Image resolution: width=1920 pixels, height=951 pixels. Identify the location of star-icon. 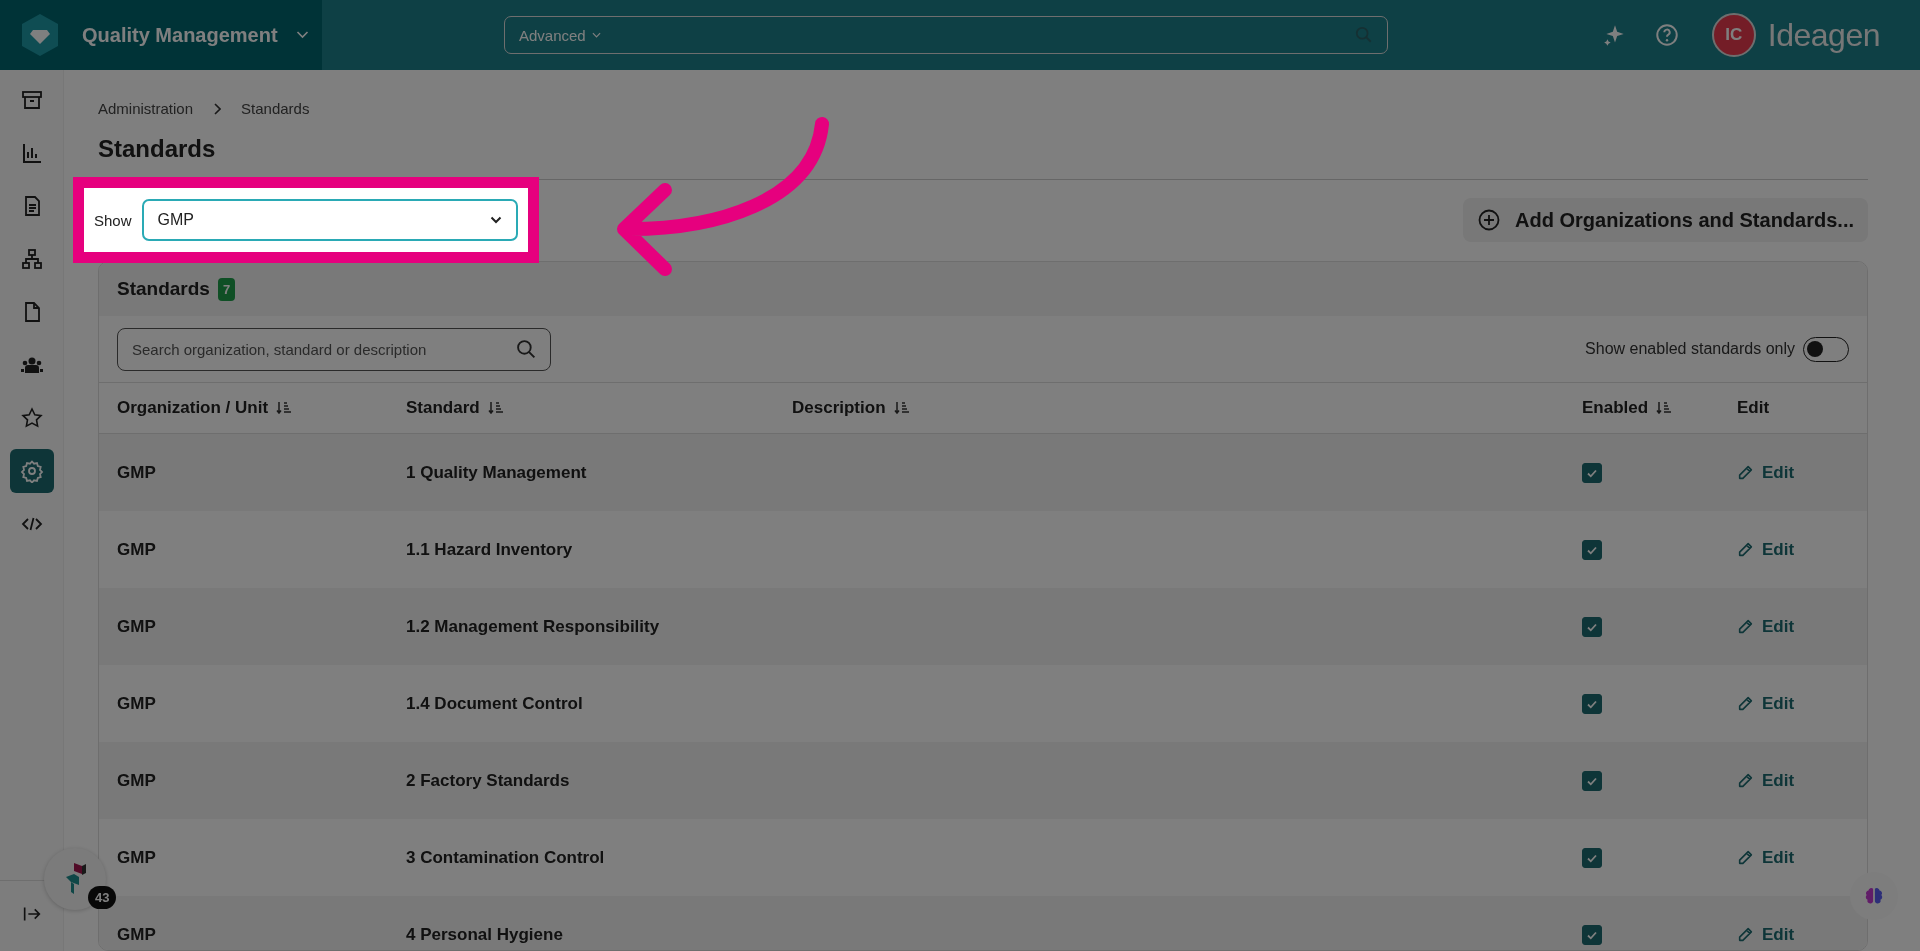
(31, 418).